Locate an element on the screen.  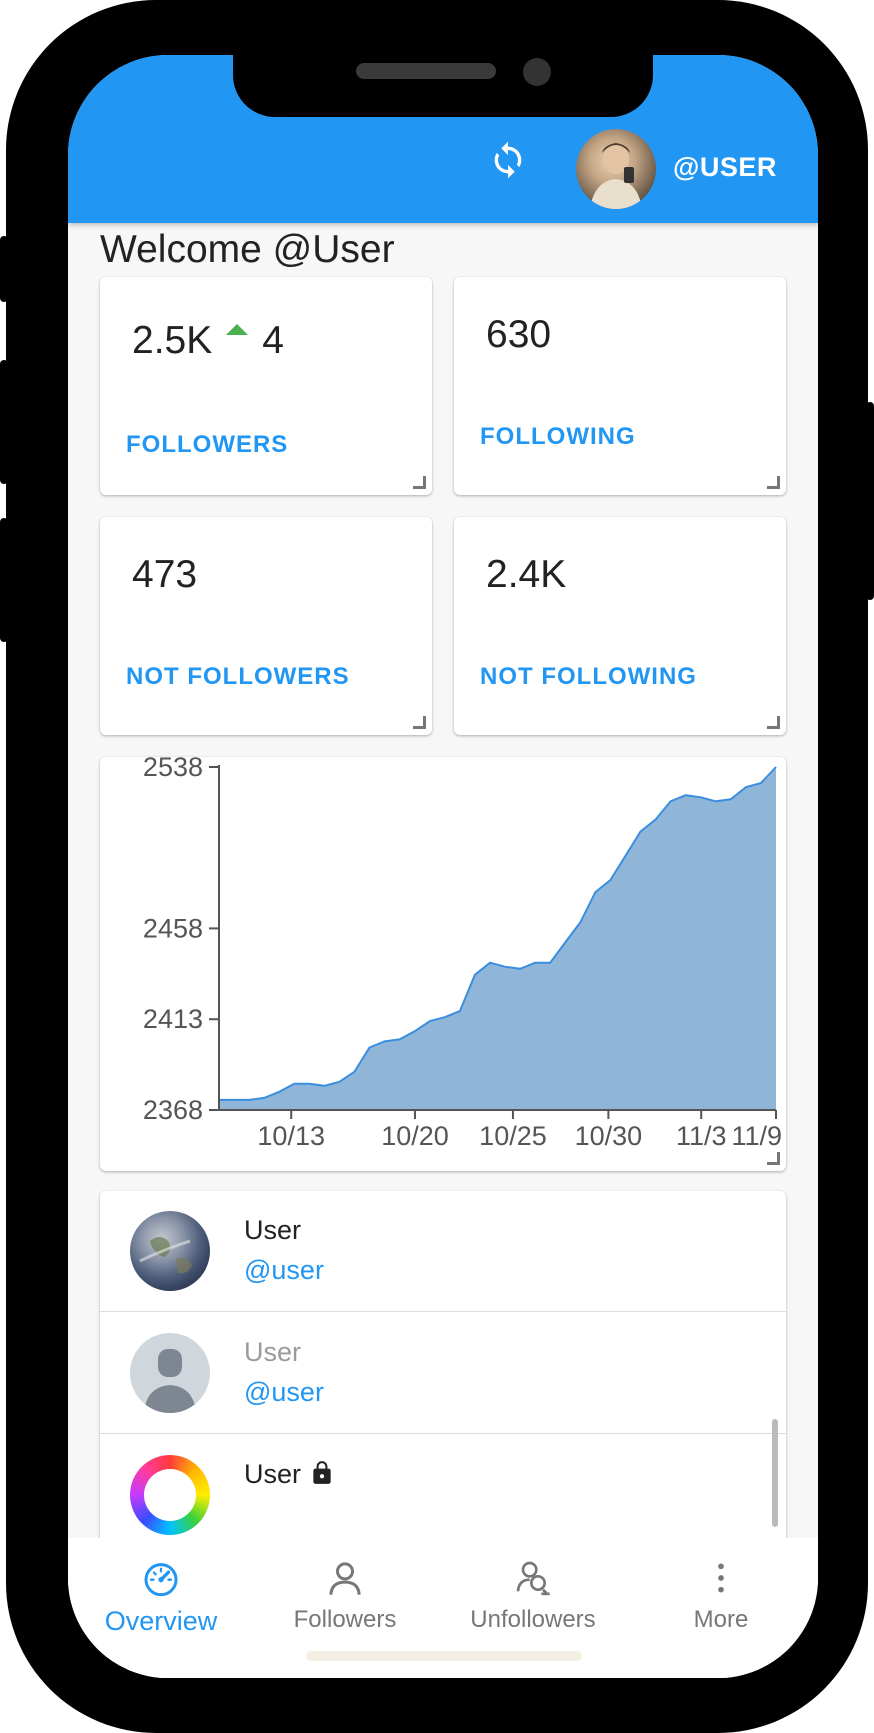
not-following-count: 2.4K is located at coordinates (526, 574).